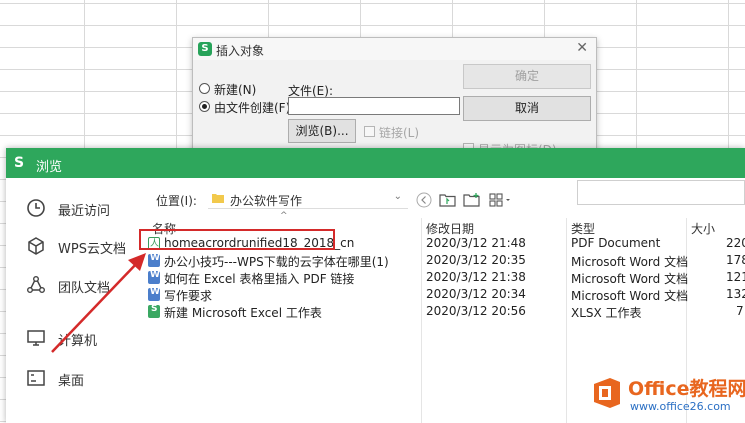 The height and width of the screenshot is (423, 745). Describe the element at coordinates (204, 88) in the screenshot. I see `radio-new` at that location.